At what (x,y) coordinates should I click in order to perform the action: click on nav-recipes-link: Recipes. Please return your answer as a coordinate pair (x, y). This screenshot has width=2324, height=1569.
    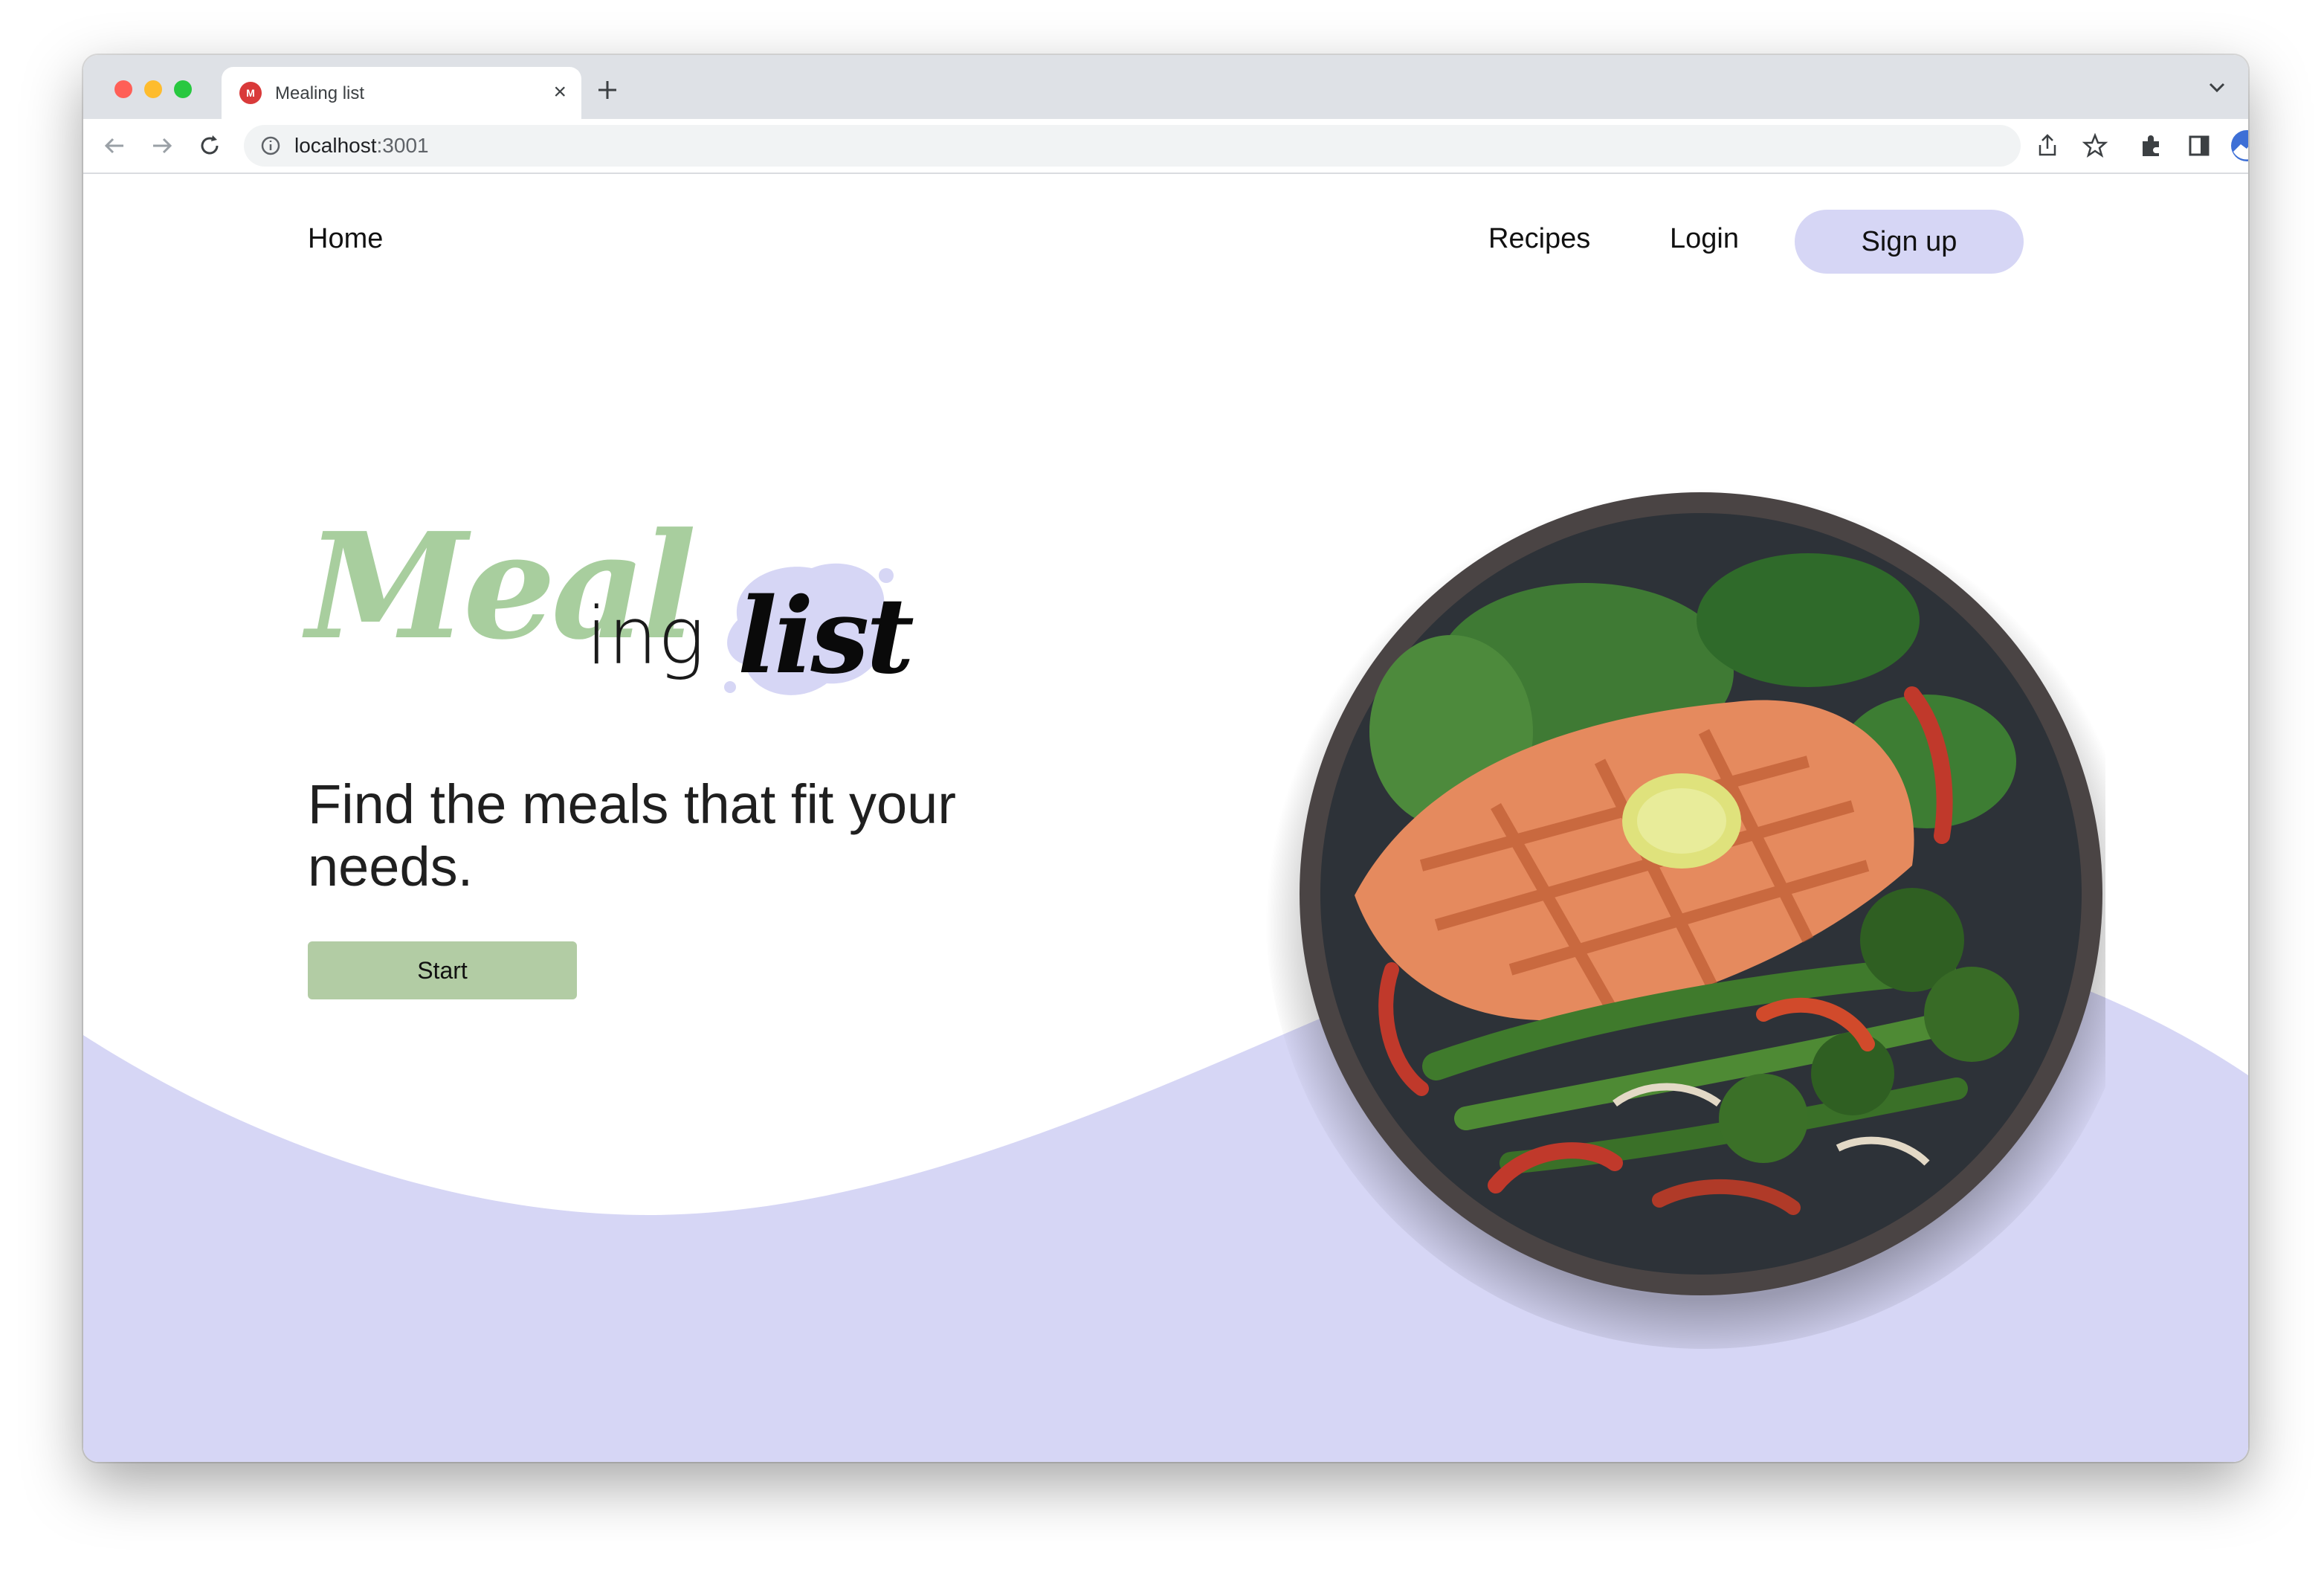
    Looking at the image, I should click on (1539, 239).